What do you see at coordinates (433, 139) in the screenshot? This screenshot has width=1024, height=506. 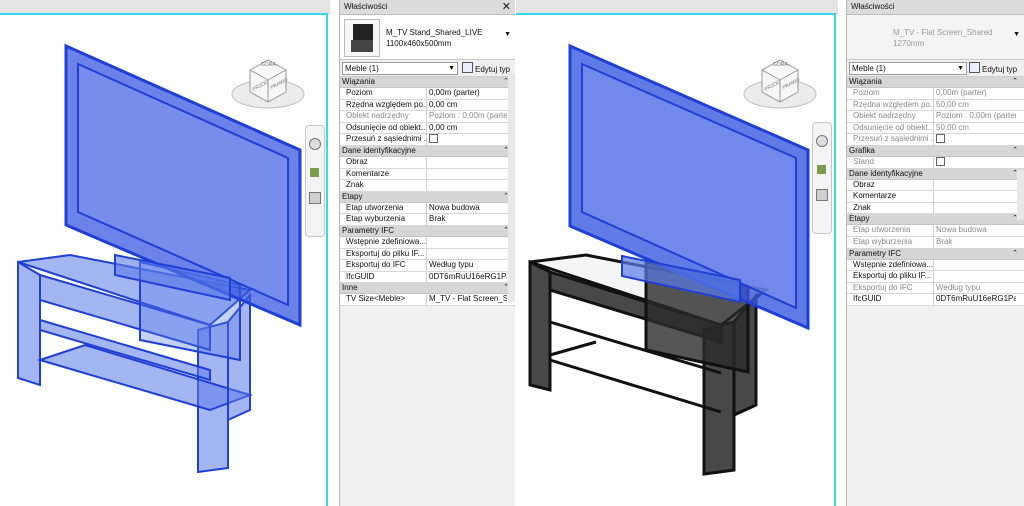 I see `checkbox` at bounding box center [433, 139].